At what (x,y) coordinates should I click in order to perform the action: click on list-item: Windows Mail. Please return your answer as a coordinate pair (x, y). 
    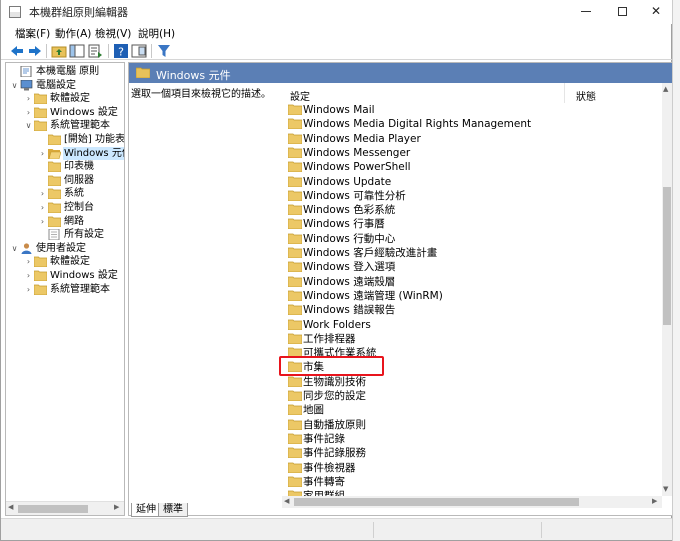
    Looking at the image, I should click on (468, 110).